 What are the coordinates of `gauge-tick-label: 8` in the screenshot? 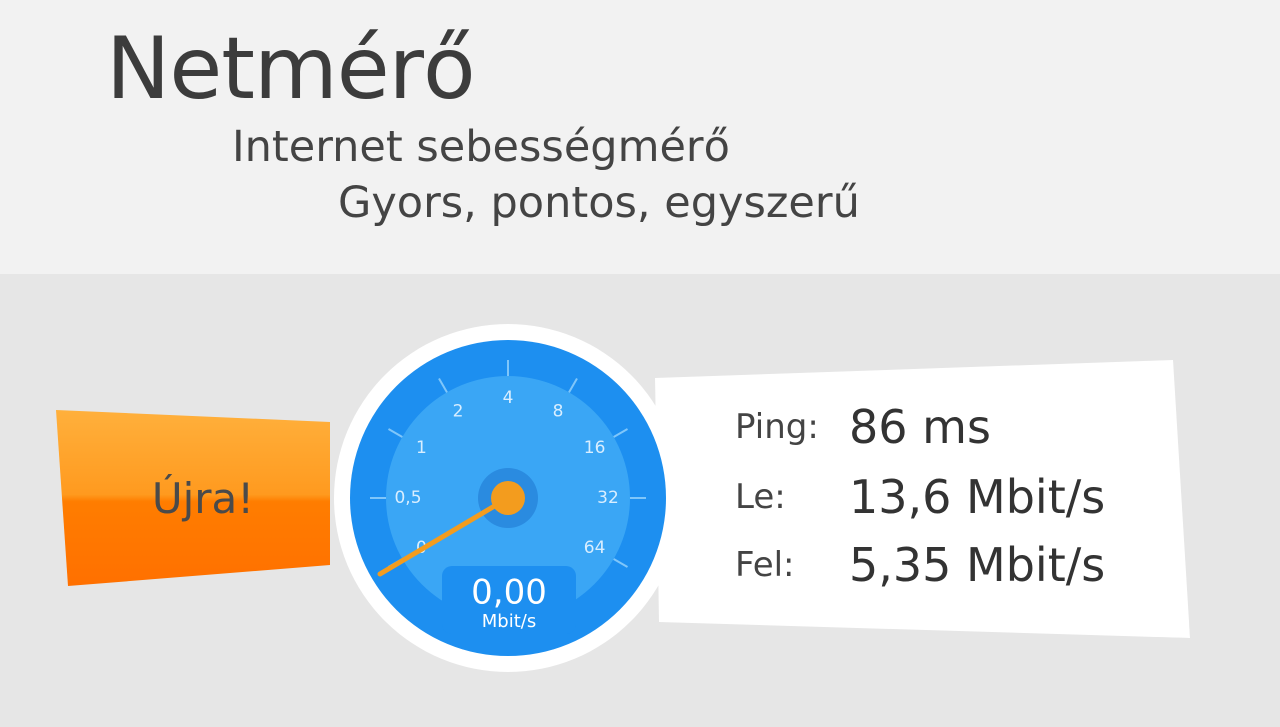 It's located at (558, 411).